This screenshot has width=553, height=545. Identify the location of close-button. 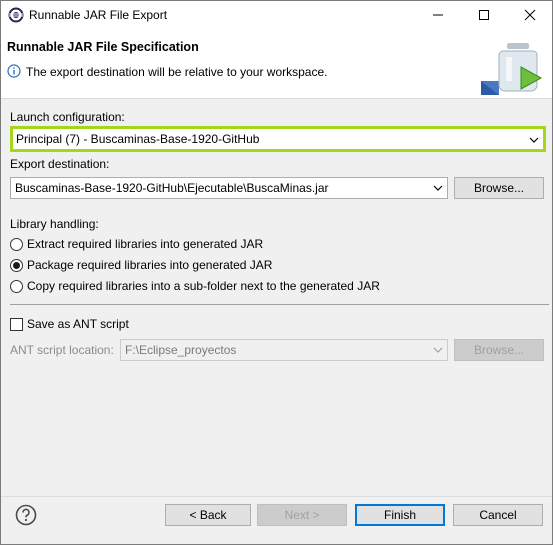
(530, 15).